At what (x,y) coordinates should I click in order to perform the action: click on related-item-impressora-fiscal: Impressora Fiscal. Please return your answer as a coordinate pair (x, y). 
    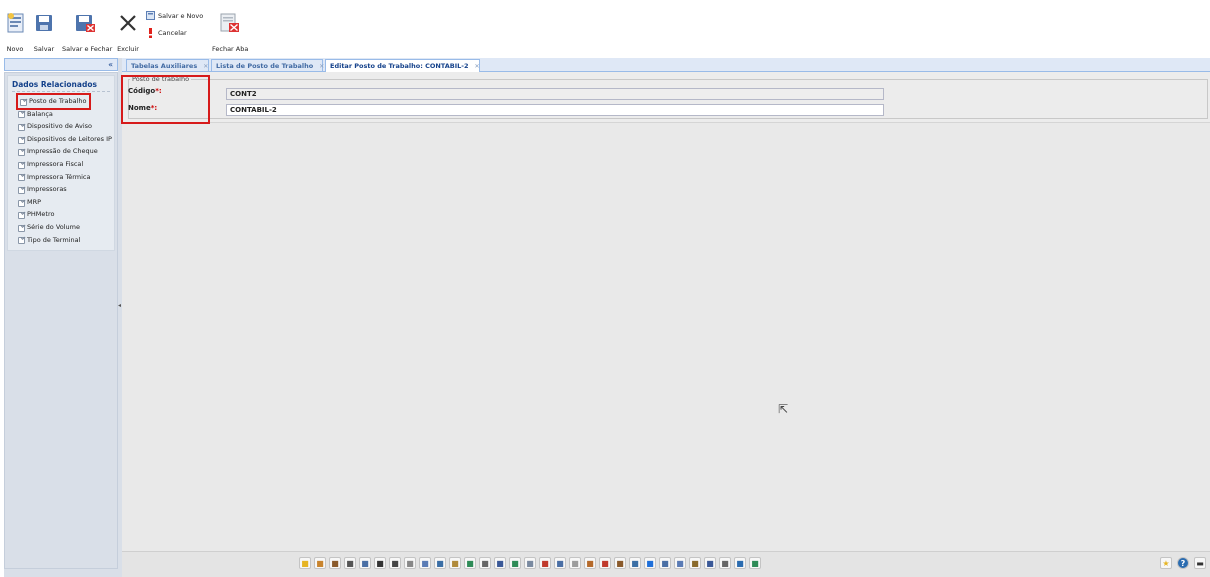
    Looking at the image, I should click on (65, 164).